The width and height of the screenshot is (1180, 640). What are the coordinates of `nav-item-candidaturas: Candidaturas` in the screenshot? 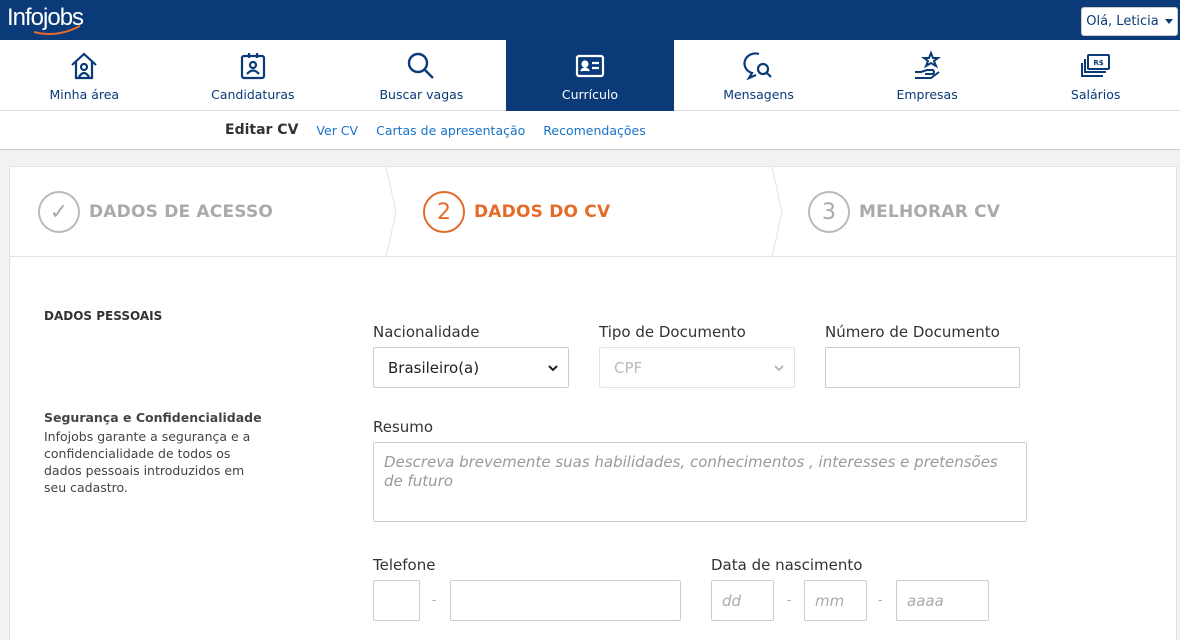 It's located at (253, 75).